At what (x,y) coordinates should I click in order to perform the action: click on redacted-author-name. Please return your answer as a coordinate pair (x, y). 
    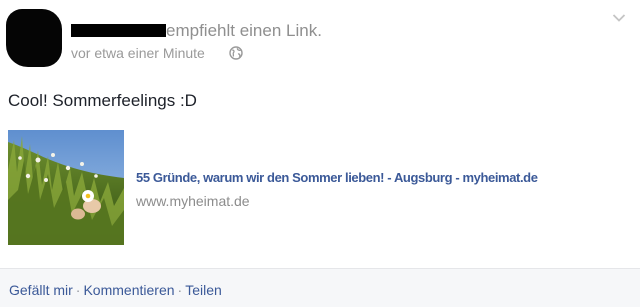
    Looking at the image, I should click on (118, 30).